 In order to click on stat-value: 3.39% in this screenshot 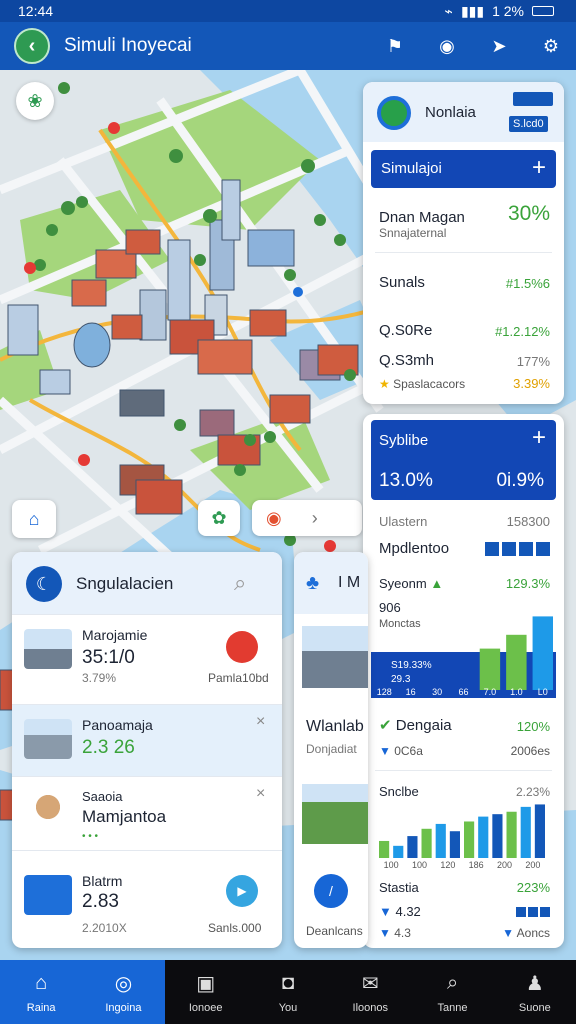, I will do `click(531, 383)`.